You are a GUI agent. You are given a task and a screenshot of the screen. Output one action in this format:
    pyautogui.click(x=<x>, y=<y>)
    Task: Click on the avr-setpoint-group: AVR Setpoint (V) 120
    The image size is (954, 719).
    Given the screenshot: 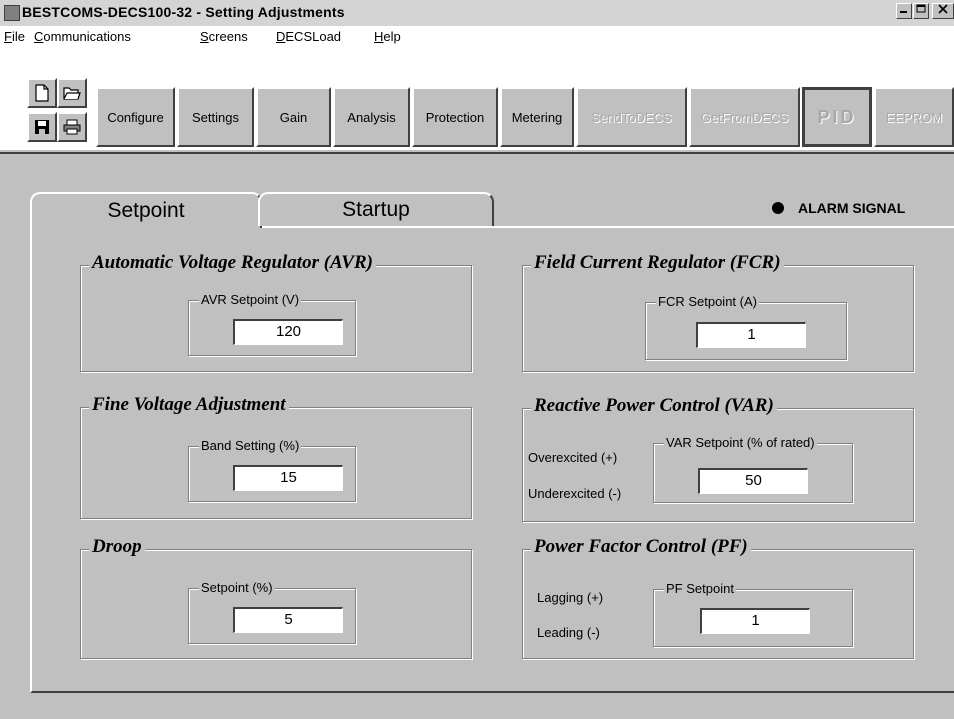 What is the action you would take?
    pyautogui.click(x=272, y=324)
    